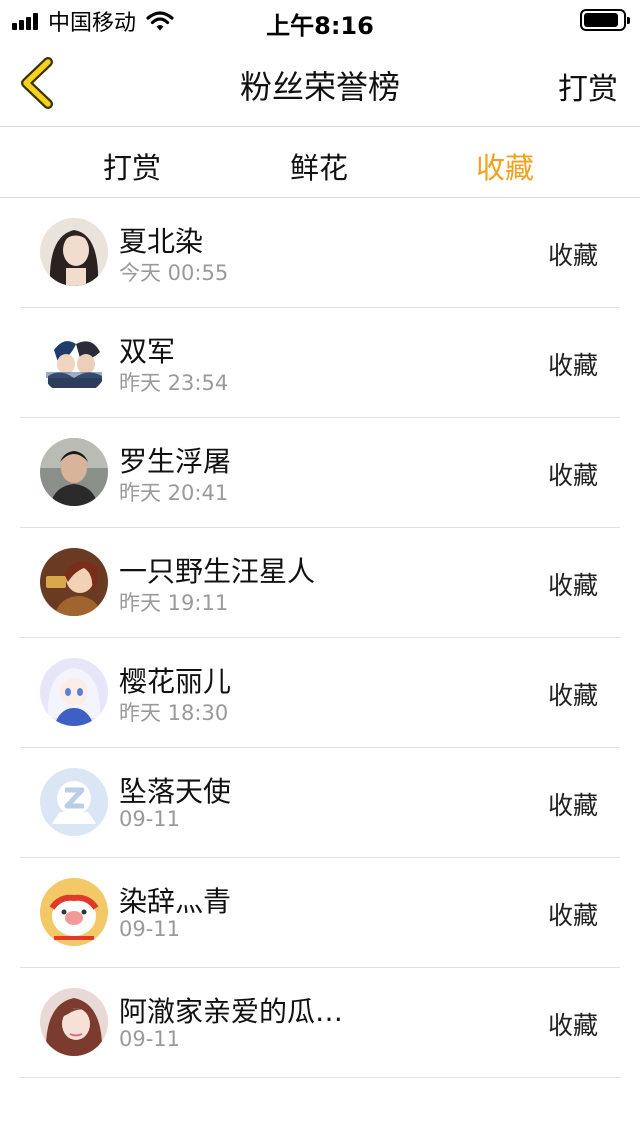  I want to click on nav-reward-button: 打赏, so click(588, 86).